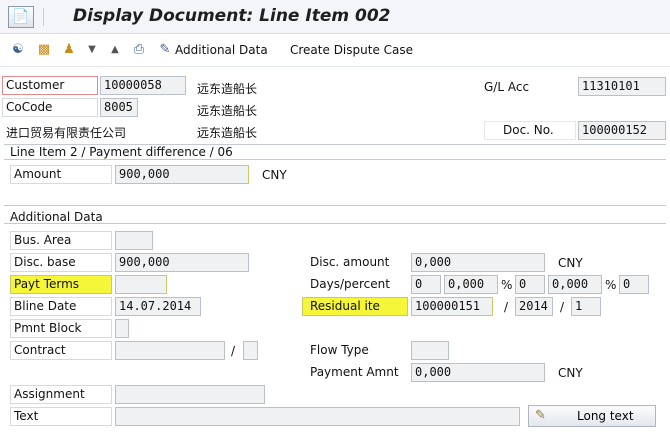 This screenshot has height=441, width=670. What do you see at coordinates (478, 262) in the screenshot?
I see `disc-amount-field: 0,000` at bounding box center [478, 262].